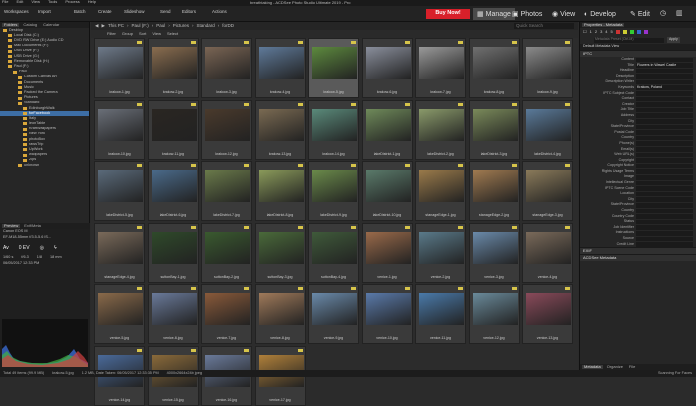 Image resolution: width=696 pixels, height=406 pixels. Describe the element at coordinates (32, 226) in the screenshot. I see `tab-exif: Exif/Meta` at that location.